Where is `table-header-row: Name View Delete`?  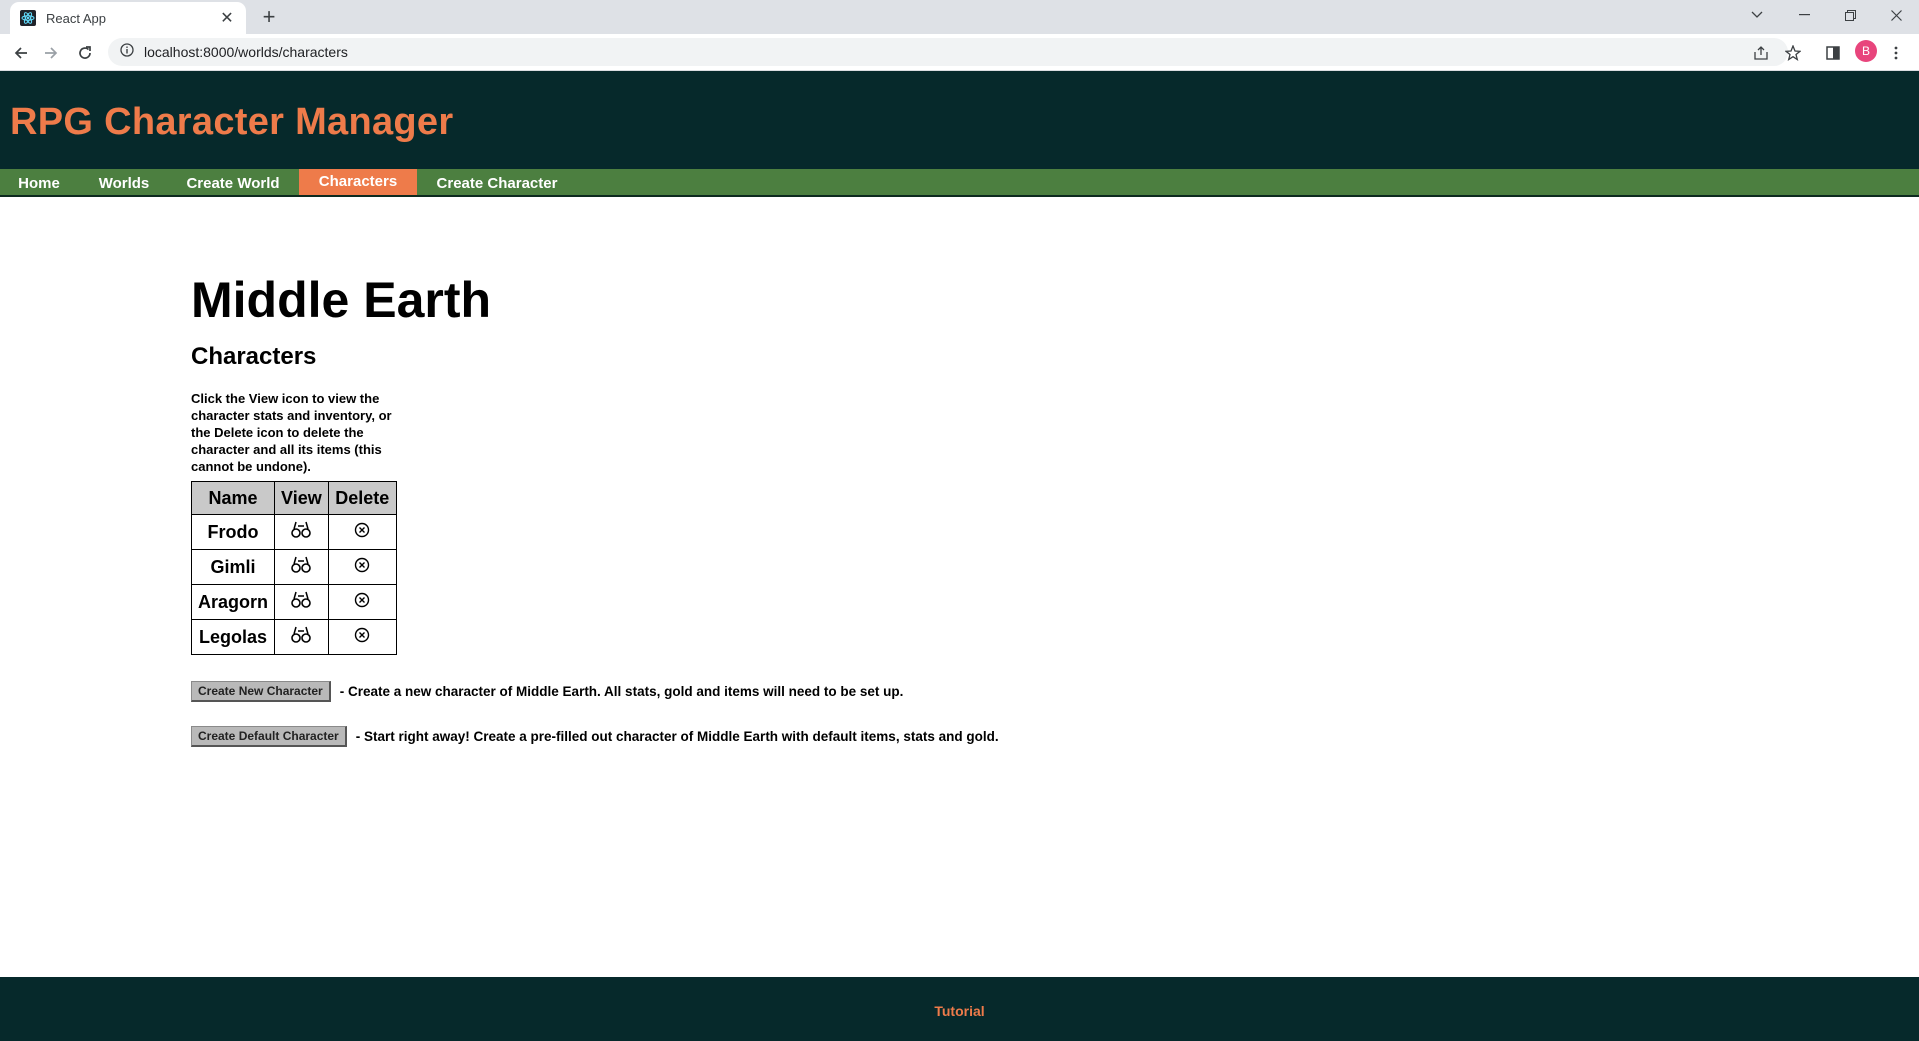
table-header-row: Name View Delete is located at coordinates (293, 498).